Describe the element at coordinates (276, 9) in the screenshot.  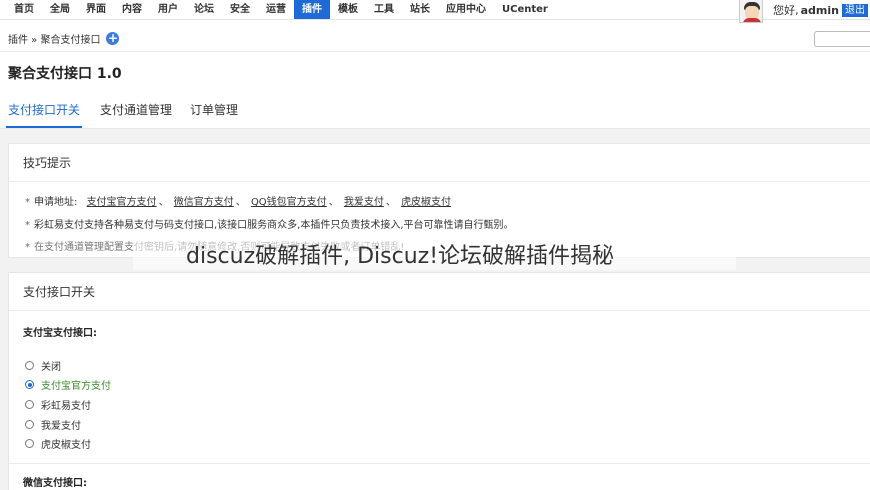
I see `nav-item-operations: 运营` at that location.